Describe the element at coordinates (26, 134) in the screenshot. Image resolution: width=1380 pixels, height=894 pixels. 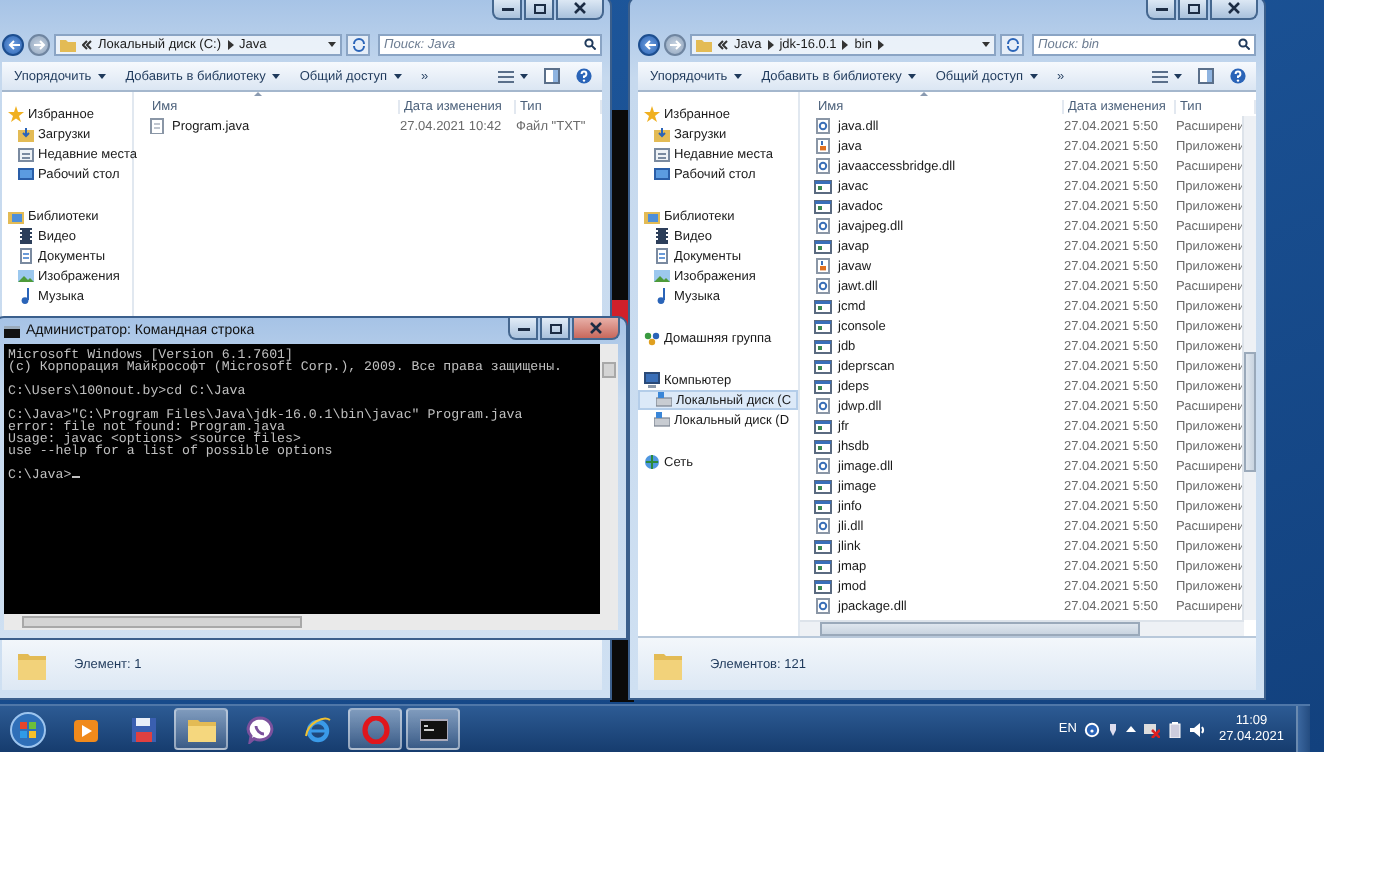
I see `folder-arrow-icon` at that location.